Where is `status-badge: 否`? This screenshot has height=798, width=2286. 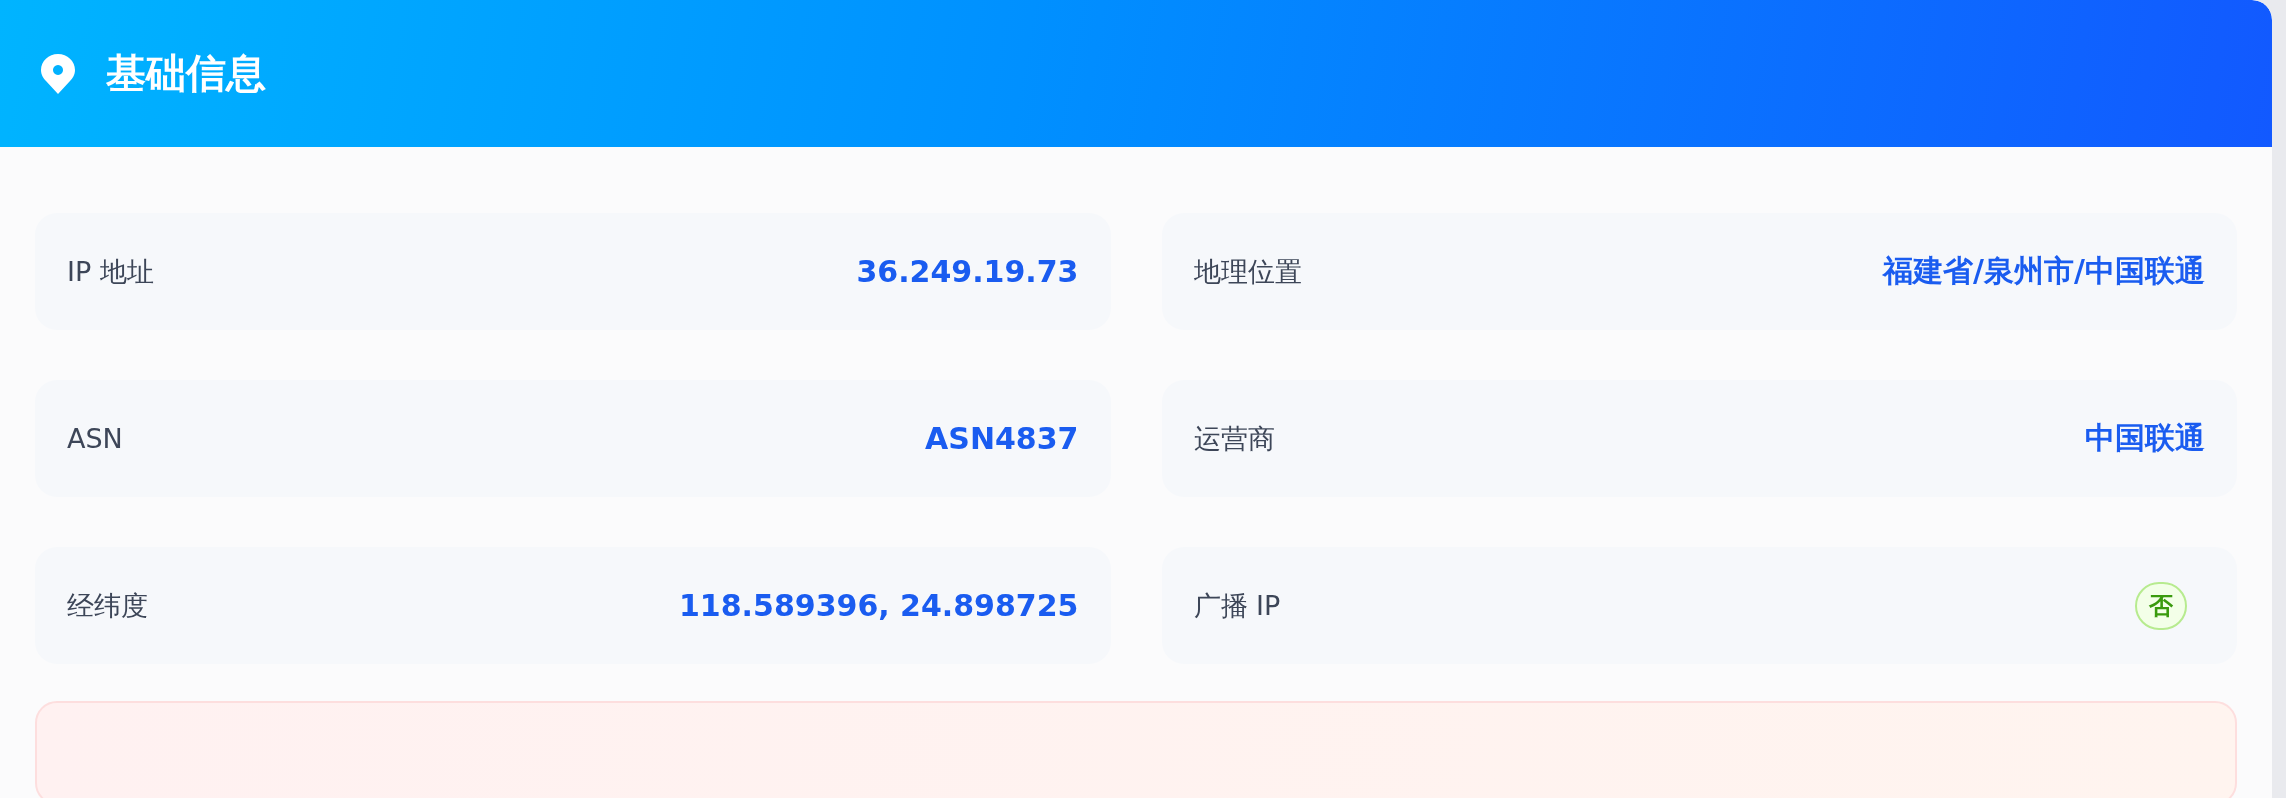
status-badge: 否 is located at coordinates (2161, 605).